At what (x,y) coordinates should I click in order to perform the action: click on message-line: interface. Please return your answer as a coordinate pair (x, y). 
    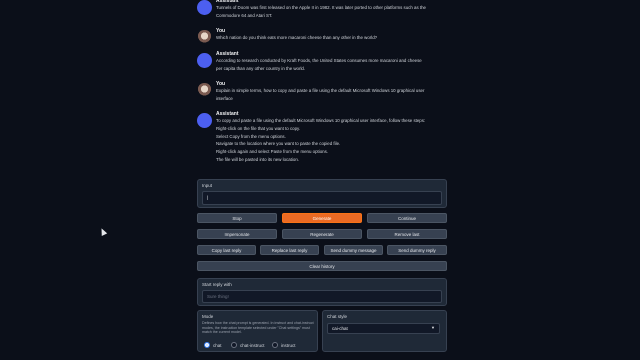
    Looking at the image, I should click on (224, 98).